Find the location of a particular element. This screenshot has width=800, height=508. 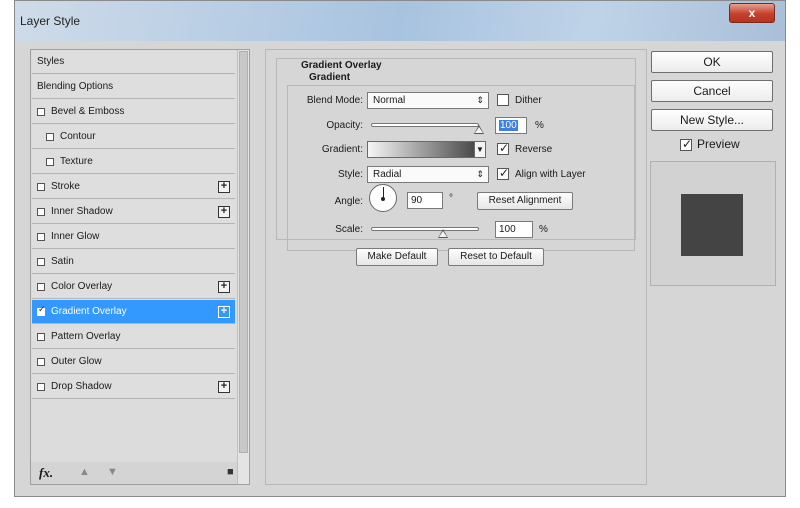

style-item-bevel-emboss: Bevel & Emboss is located at coordinates (133, 112).